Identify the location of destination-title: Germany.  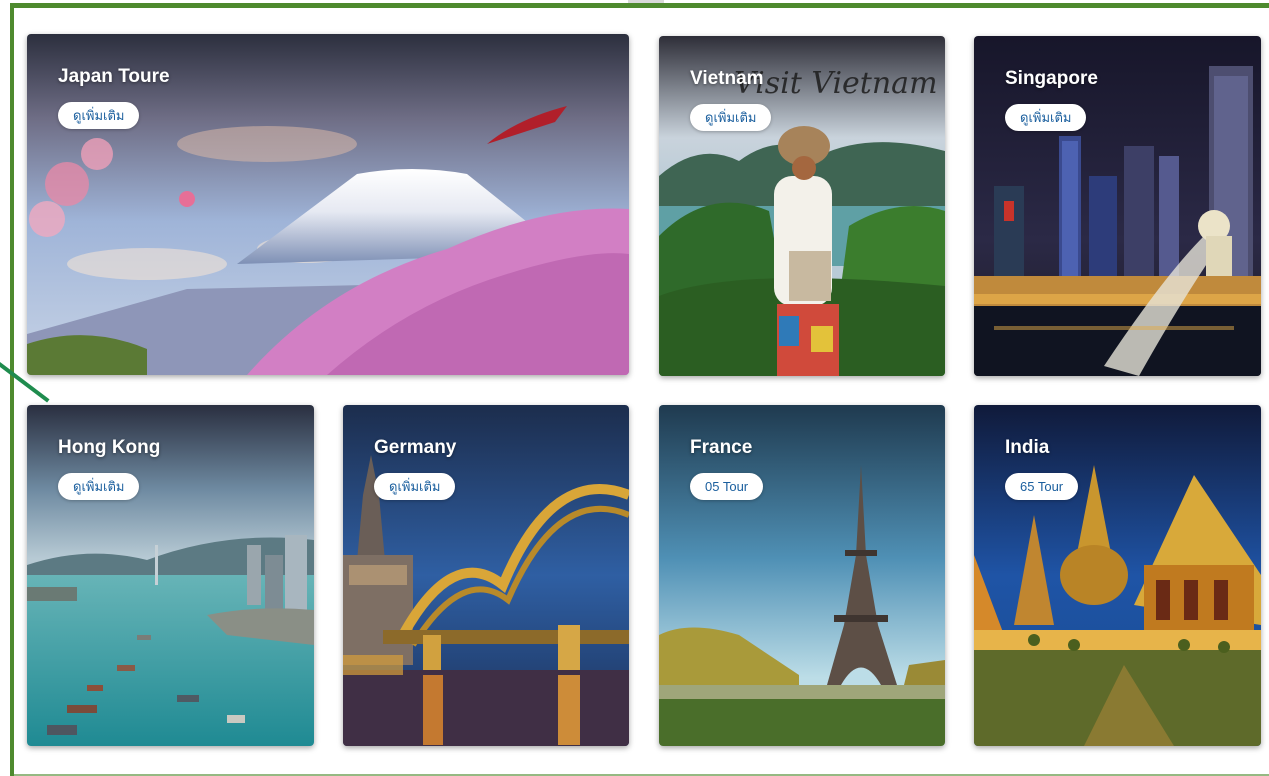
(415, 447).